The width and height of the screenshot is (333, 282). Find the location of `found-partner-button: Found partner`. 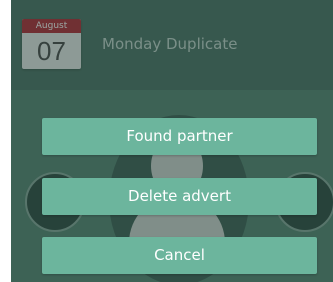

found-partner-button: Found partner is located at coordinates (179, 136).